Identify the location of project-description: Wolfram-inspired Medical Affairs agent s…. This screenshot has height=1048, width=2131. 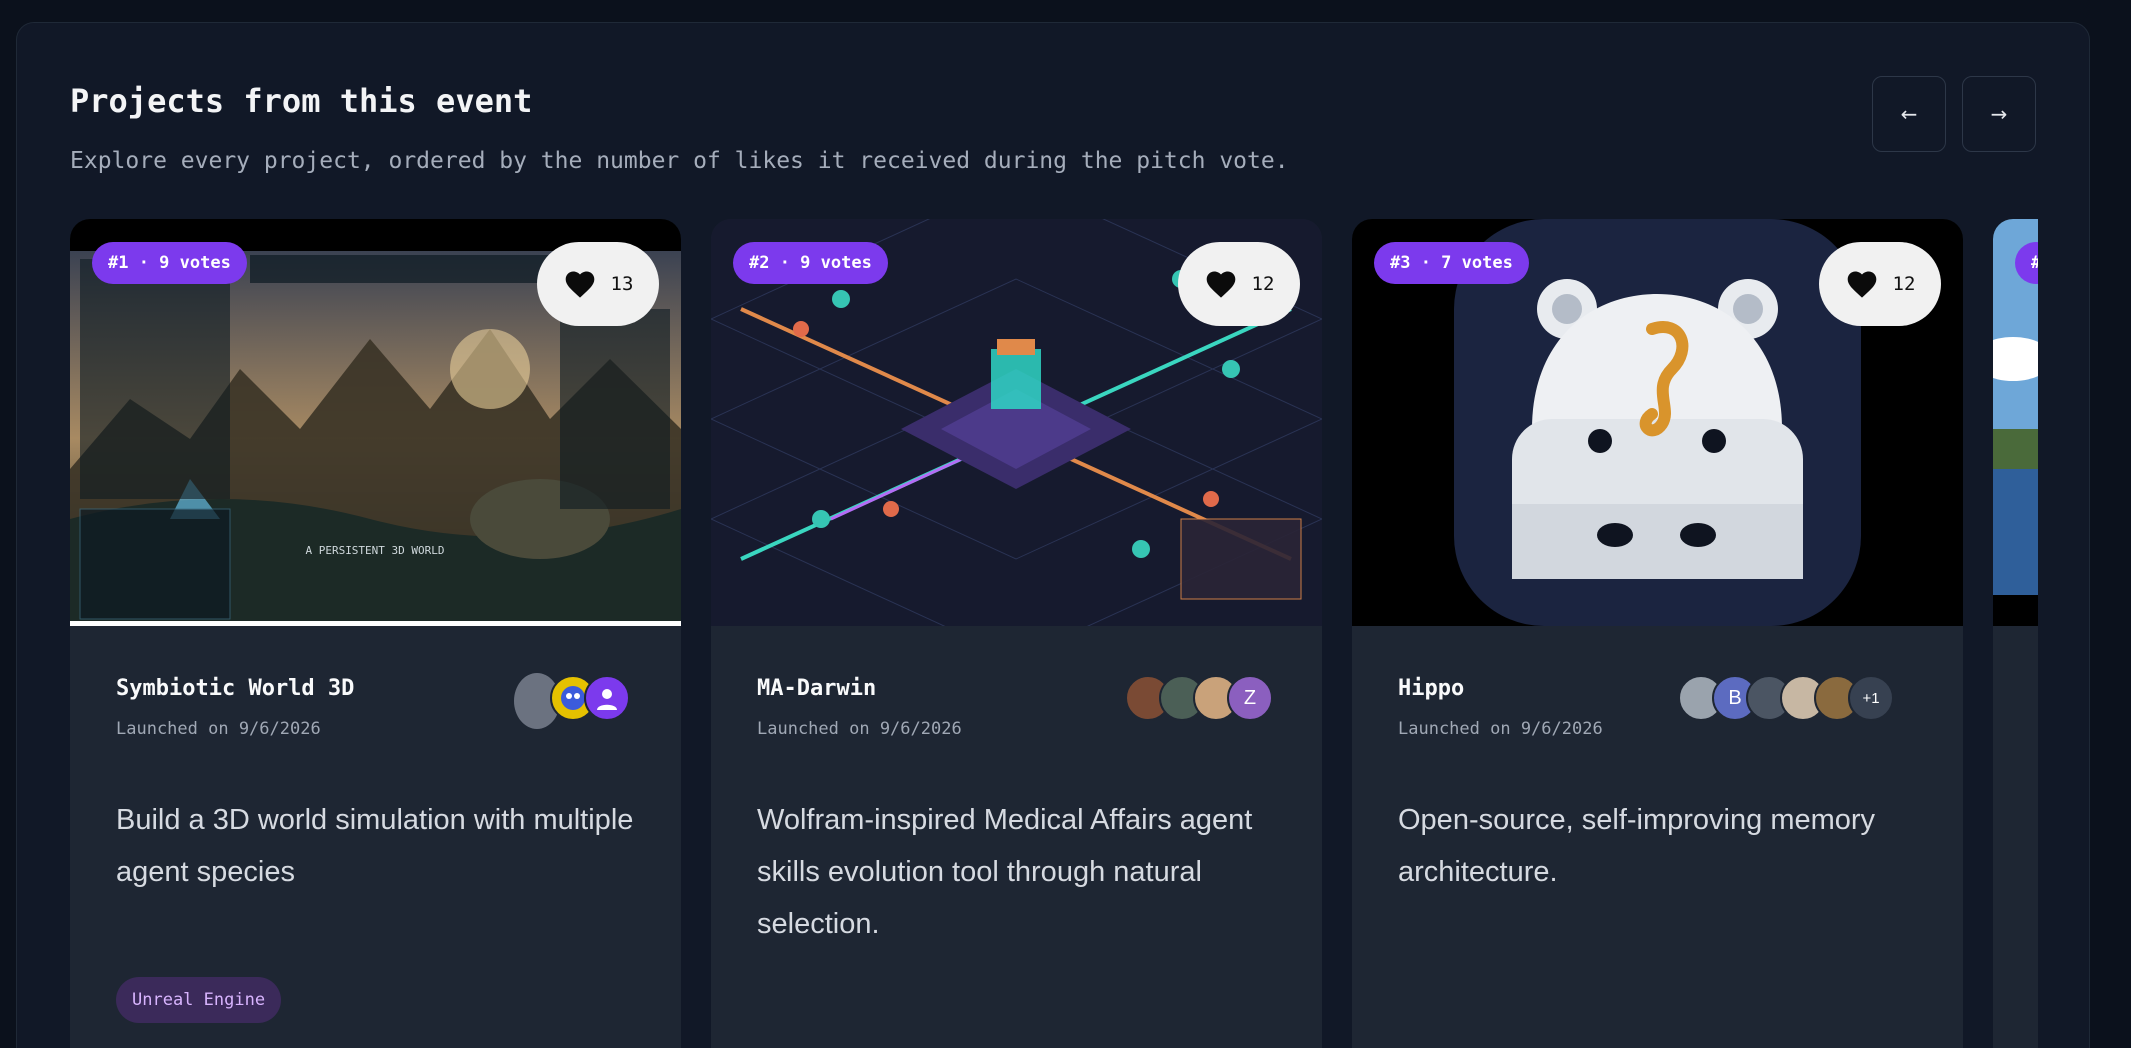
(1005, 872).